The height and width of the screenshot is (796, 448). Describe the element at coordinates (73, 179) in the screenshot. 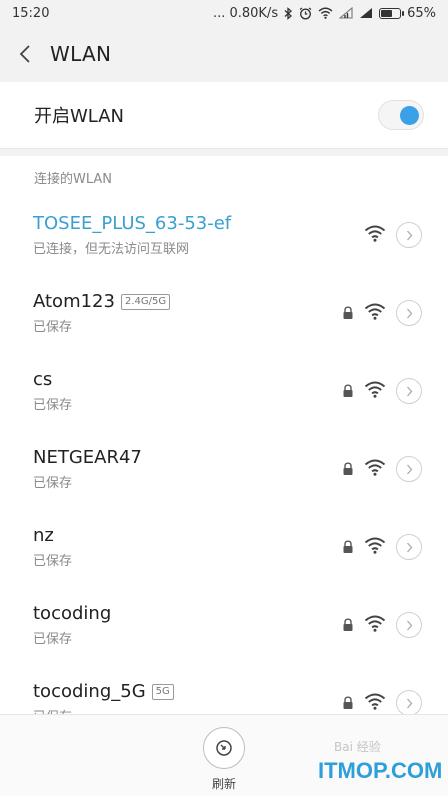

I see `section-title: 连接的WLAN` at that location.